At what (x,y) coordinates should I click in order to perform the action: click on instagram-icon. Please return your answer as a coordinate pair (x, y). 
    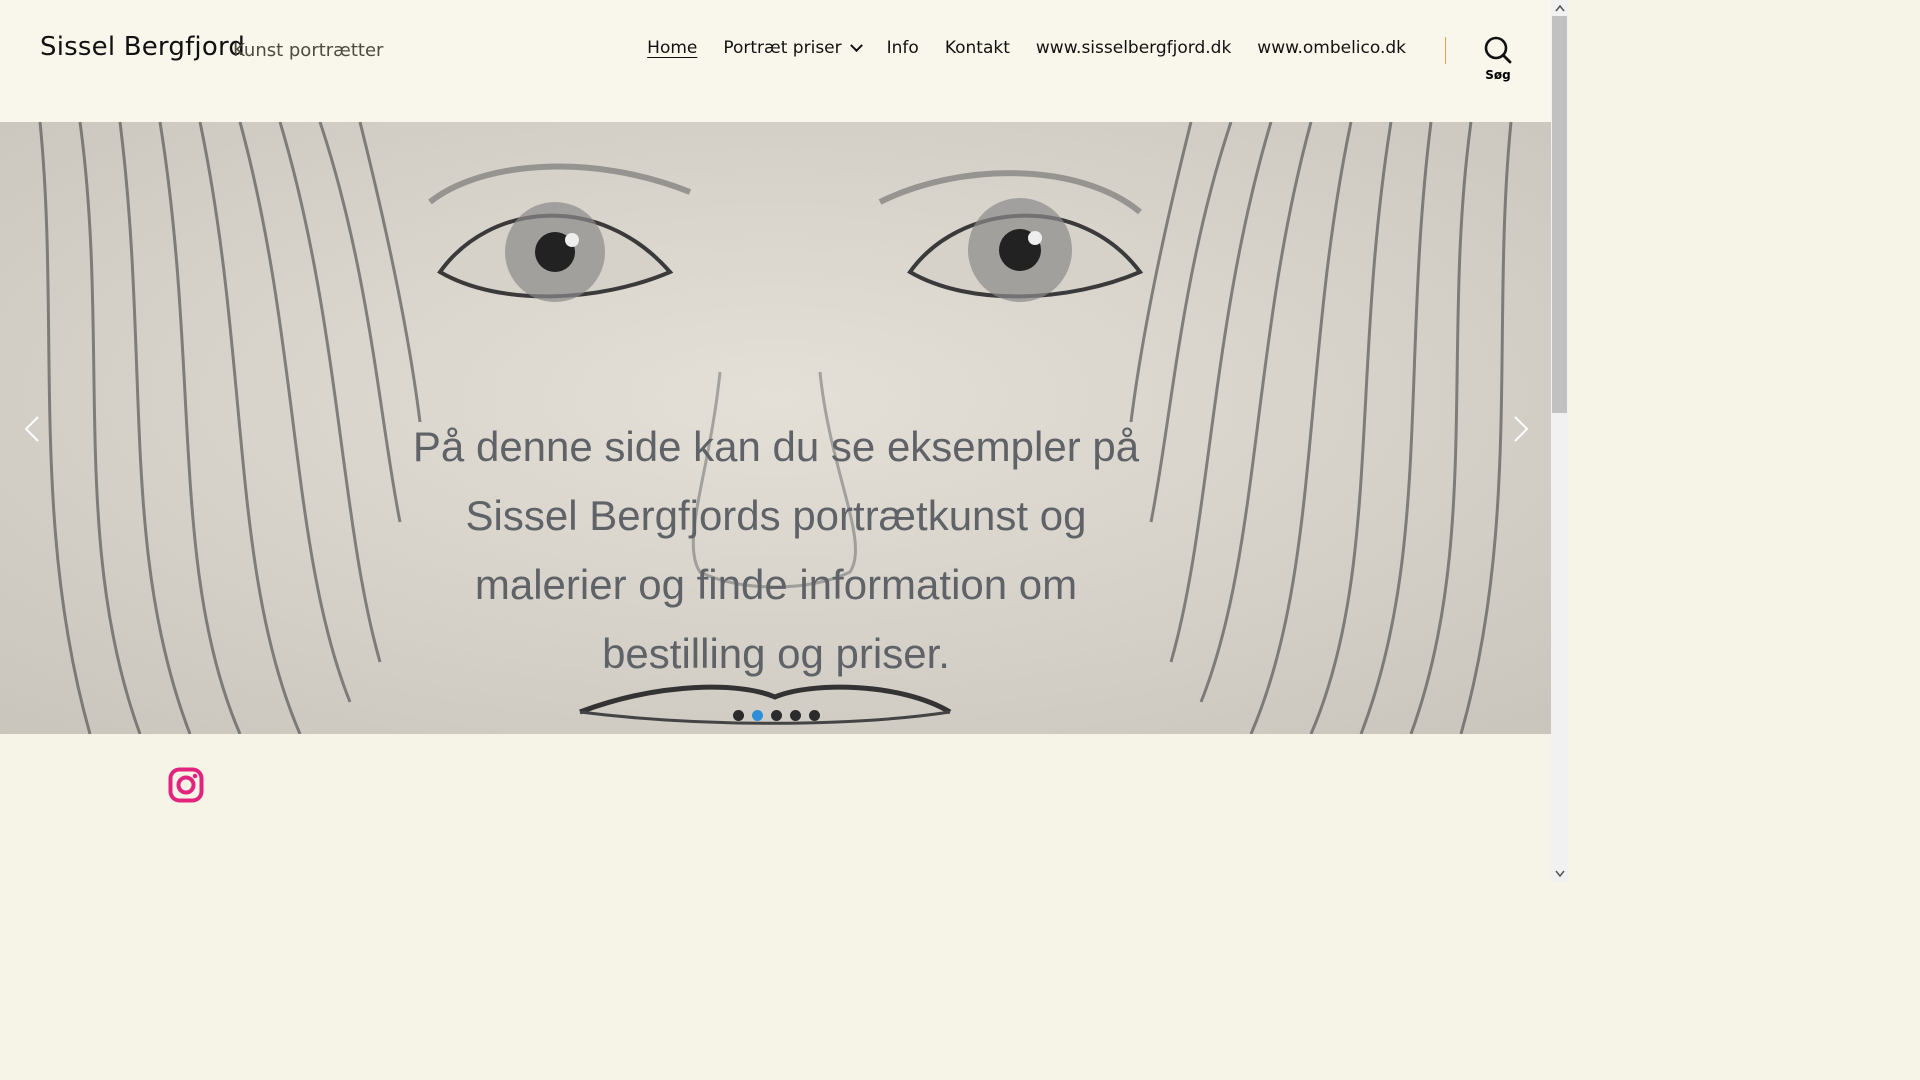
    Looking at the image, I should click on (186, 785).